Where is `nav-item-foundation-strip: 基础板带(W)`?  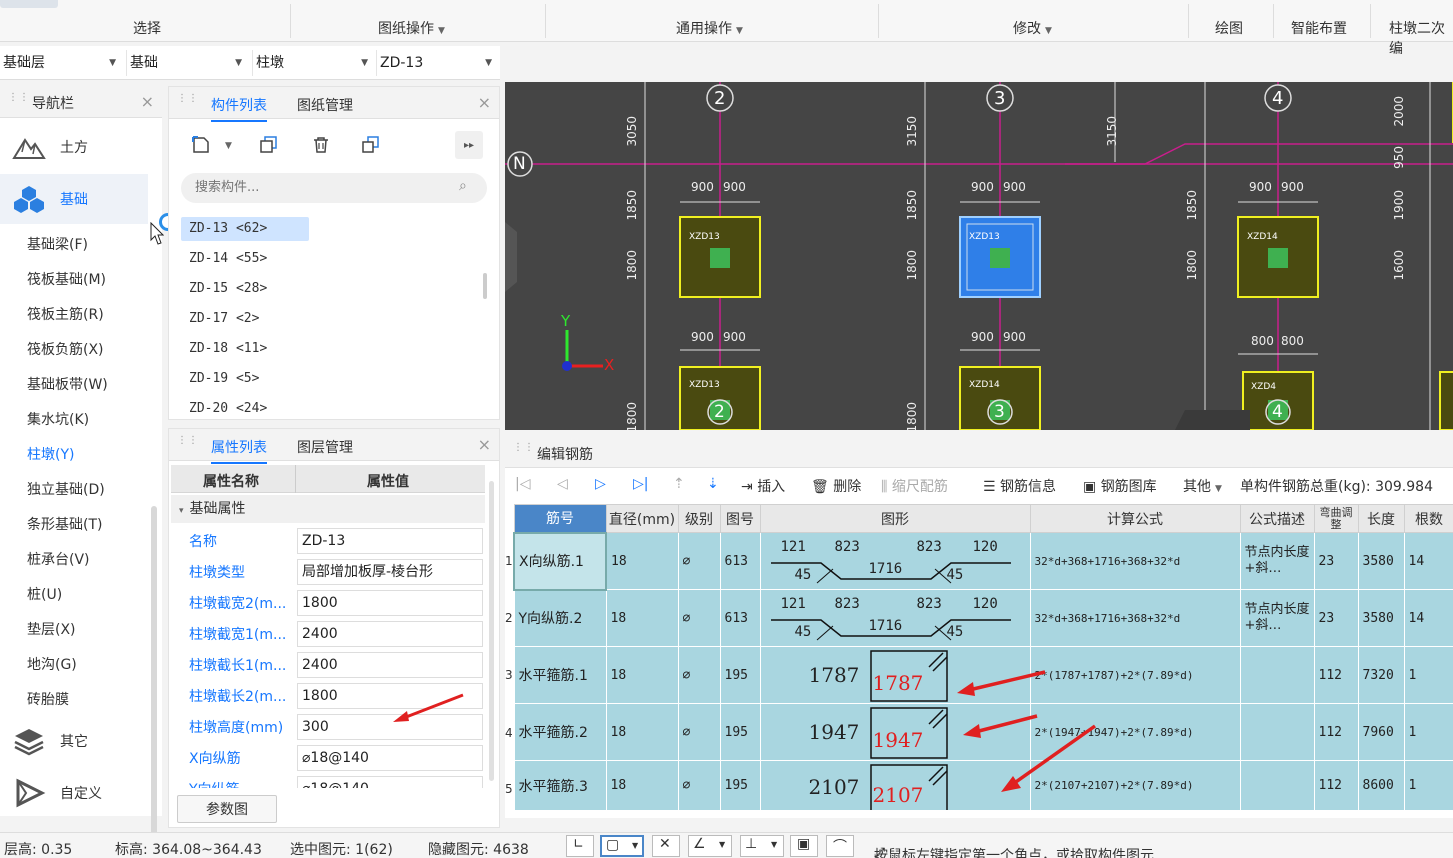
nav-item-foundation-strip: 基础板带(W) is located at coordinates (67, 384).